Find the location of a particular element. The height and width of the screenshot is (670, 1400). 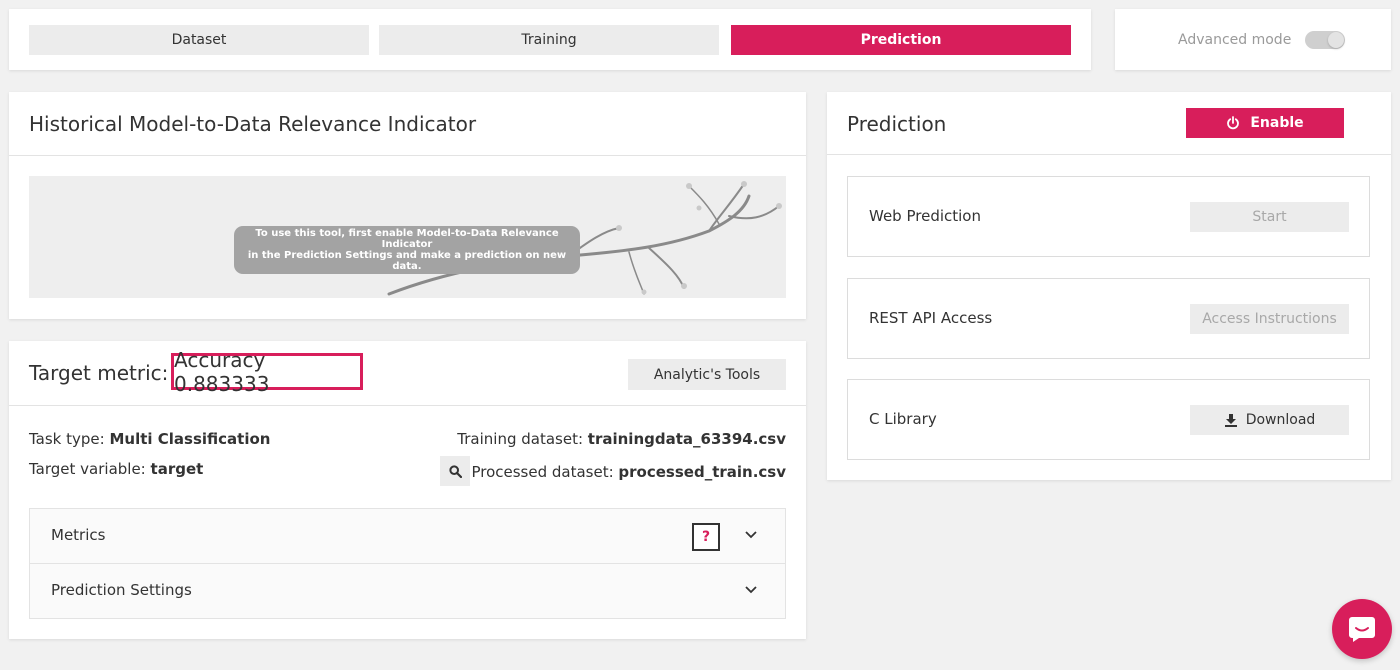

advanced-mode-toggle is located at coordinates (1325, 40).